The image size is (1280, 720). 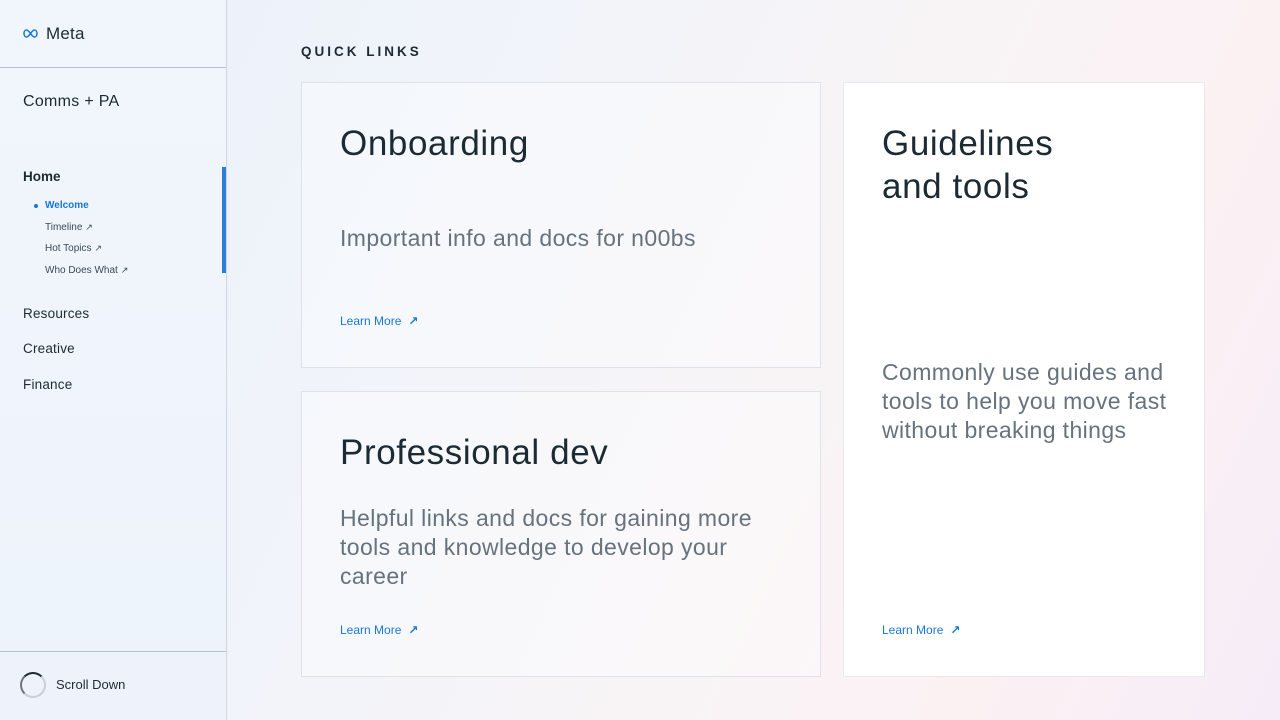 I want to click on scroll-down-label: Scroll Down, so click(x=91, y=684).